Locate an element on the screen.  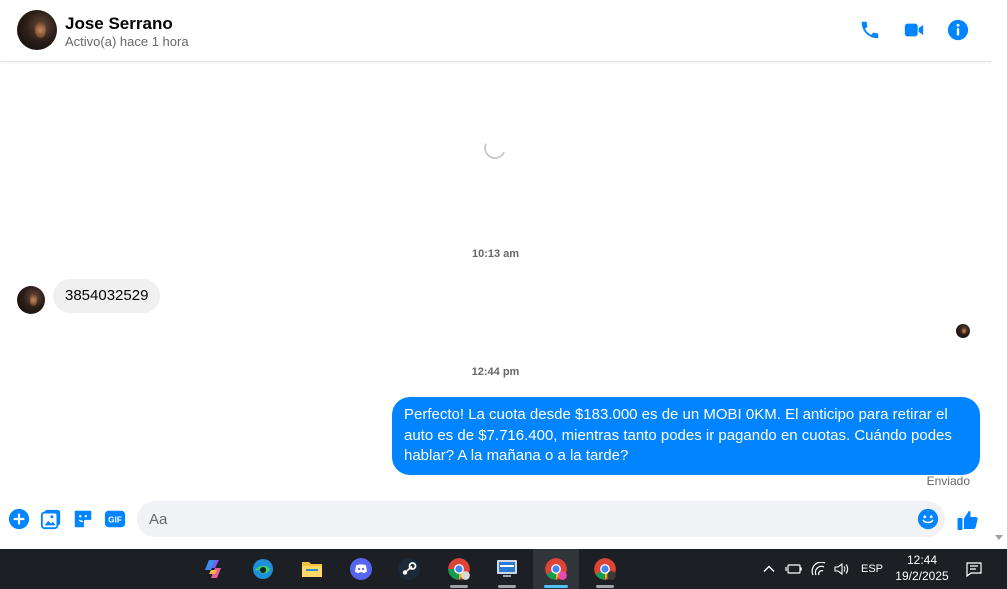
chat-header: Jose Serrano Activo(a) hace 1 hora is located at coordinates (495, 31).